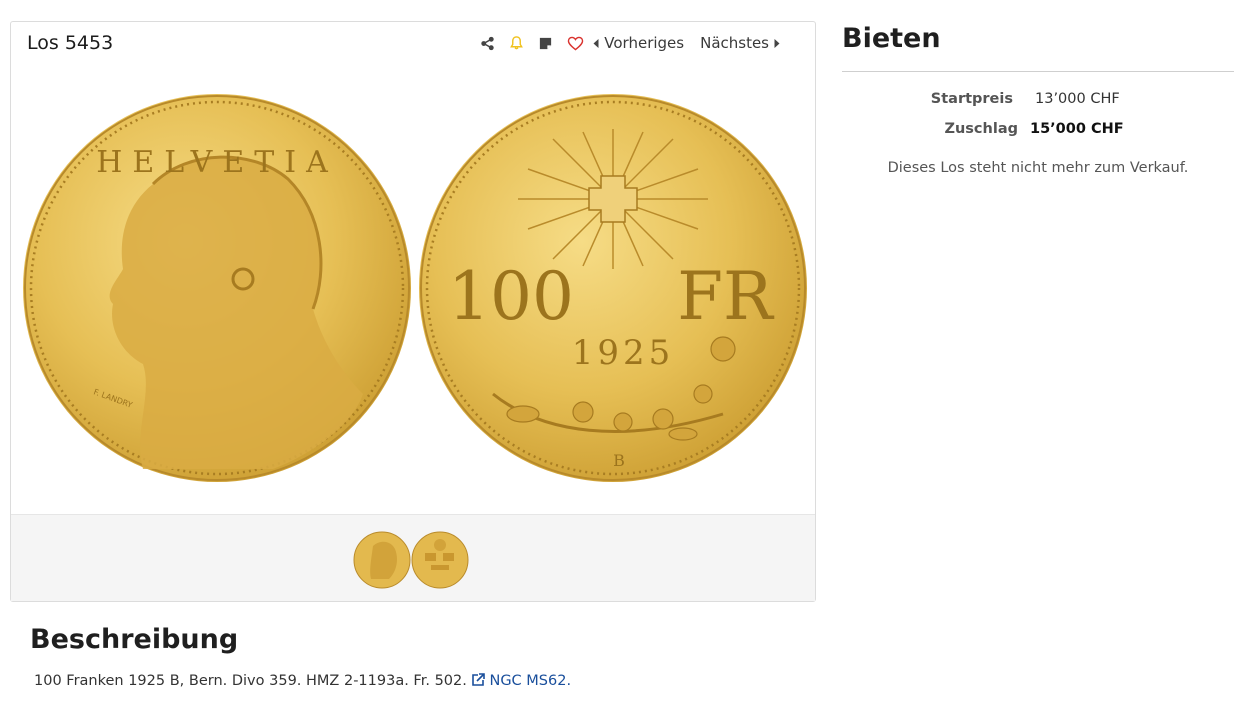 The image size is (1253, 703). I want to click on bid-divider, so click(1038, 71).